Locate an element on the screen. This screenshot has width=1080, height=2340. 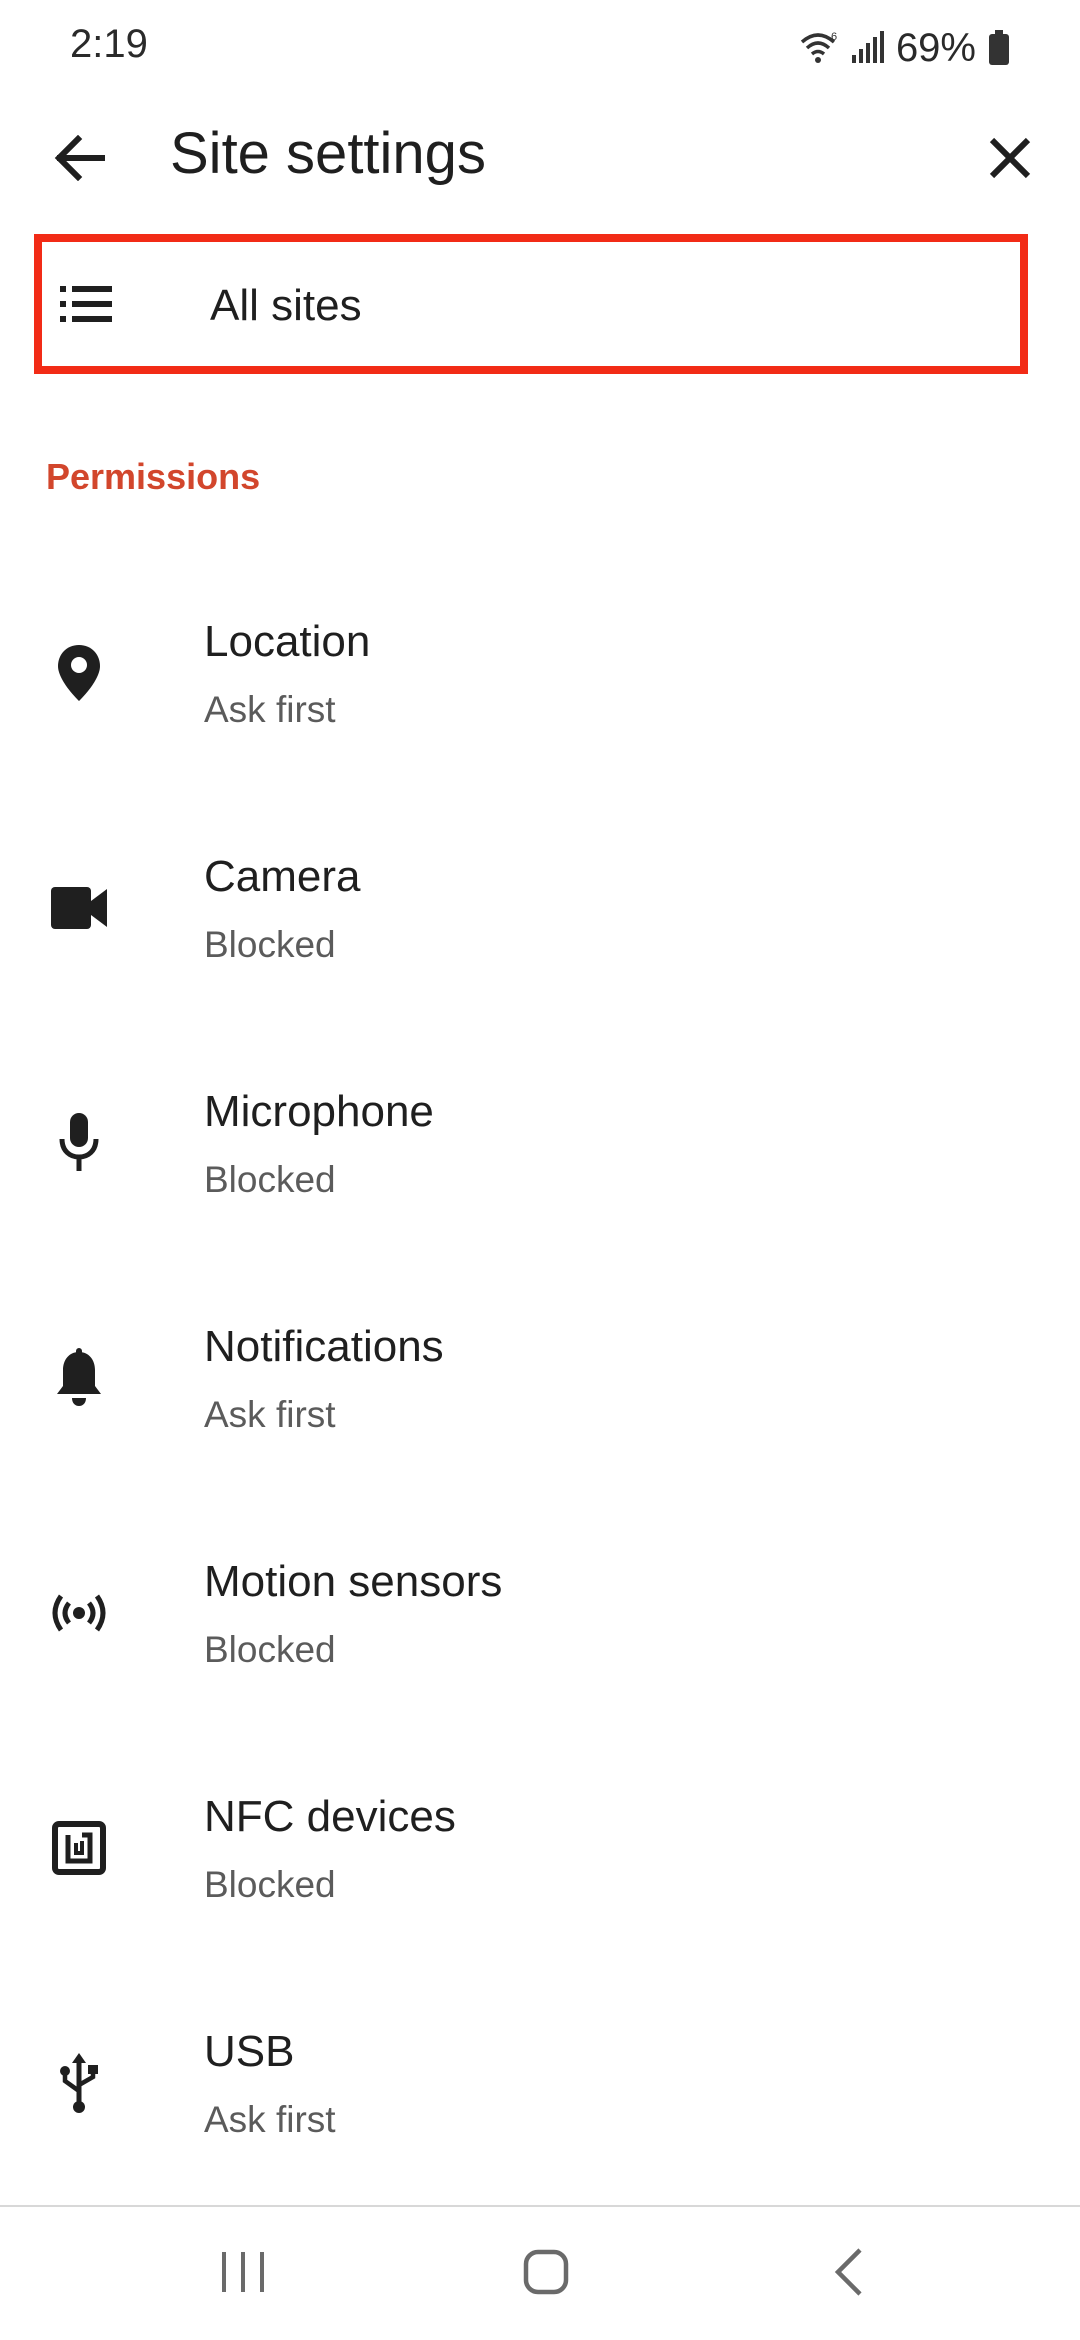
nfc-icon is located at coordinates (79, 1848).